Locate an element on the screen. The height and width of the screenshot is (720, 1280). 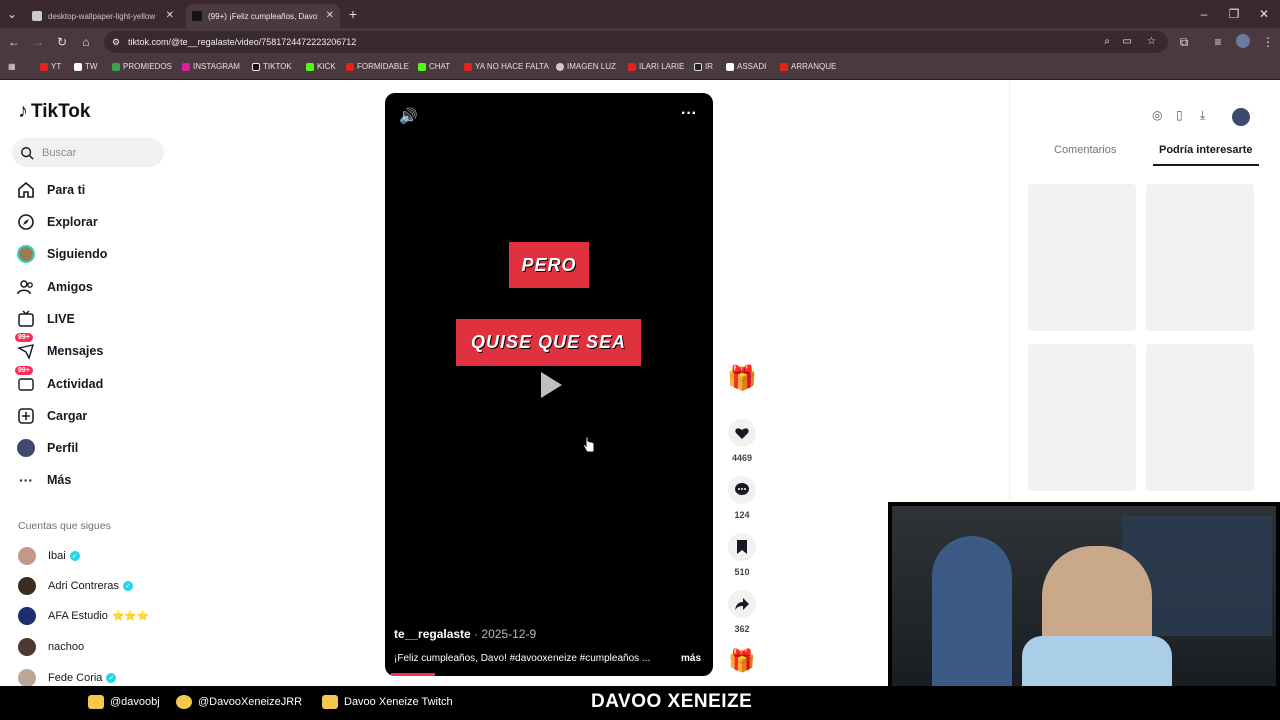
bookmark-label: CHAT is located at coordinates (440, 66).